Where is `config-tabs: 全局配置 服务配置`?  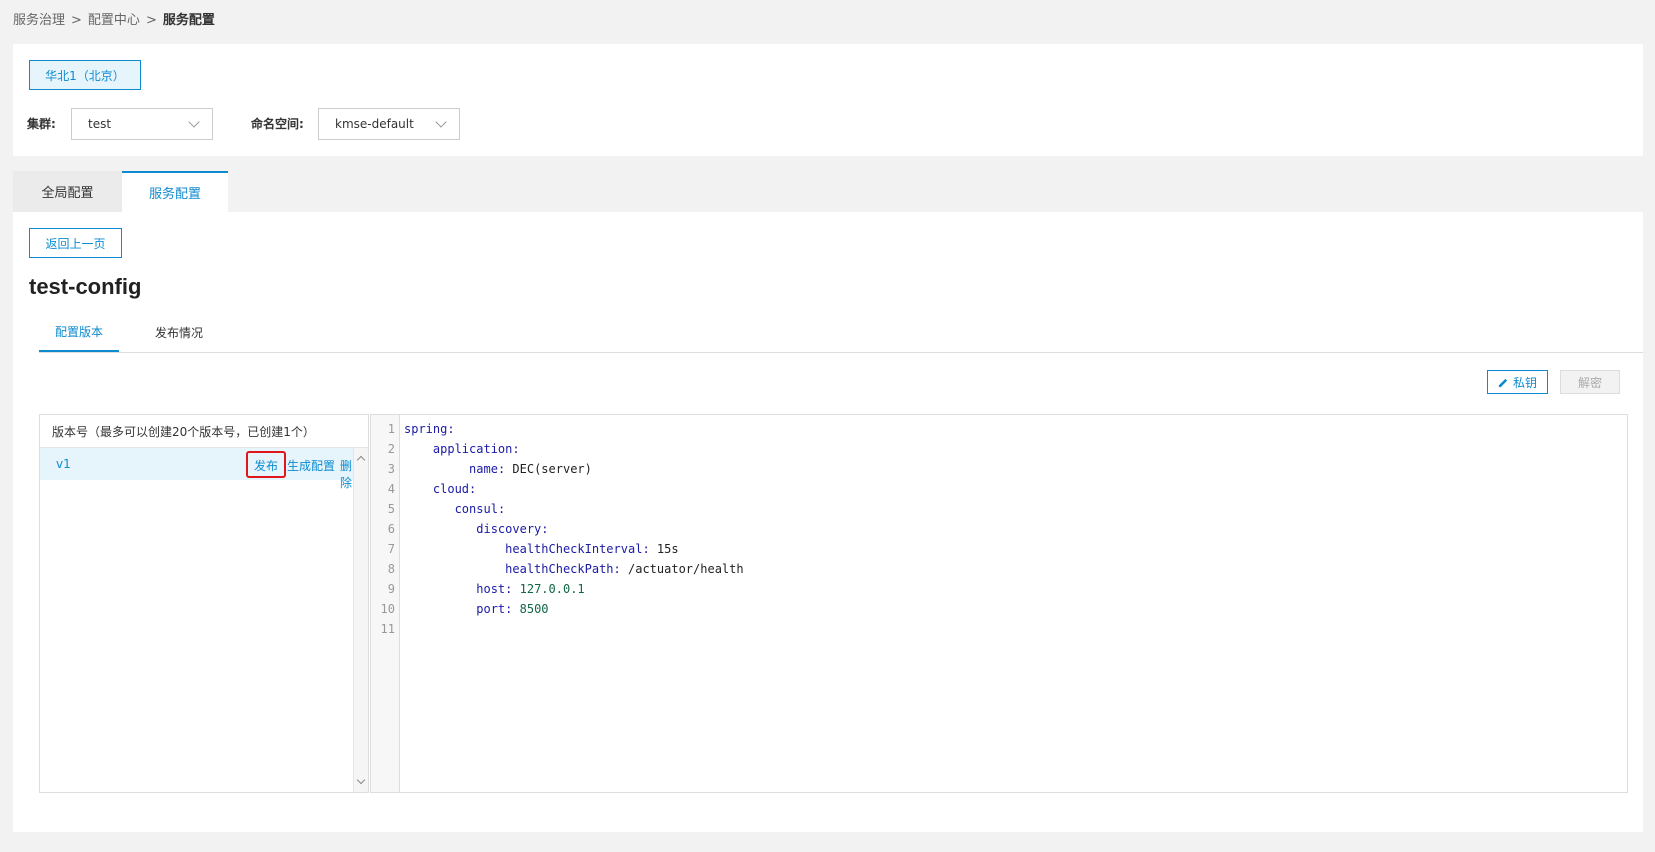 config-tabs: 全局配置 服务配置 is located at coordinates (120, 191).